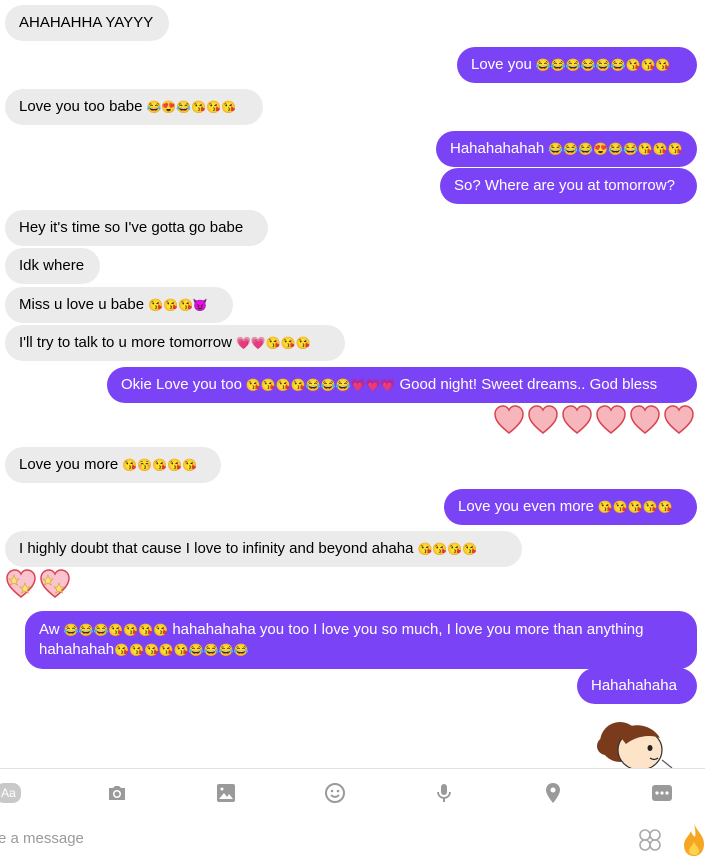 Image resolution: width=705 pixels, height=864 pixels. What do you see at coordinates (335, 793) in the screenshot?
I see `emoji-icon` at bounding box center [335, 793].